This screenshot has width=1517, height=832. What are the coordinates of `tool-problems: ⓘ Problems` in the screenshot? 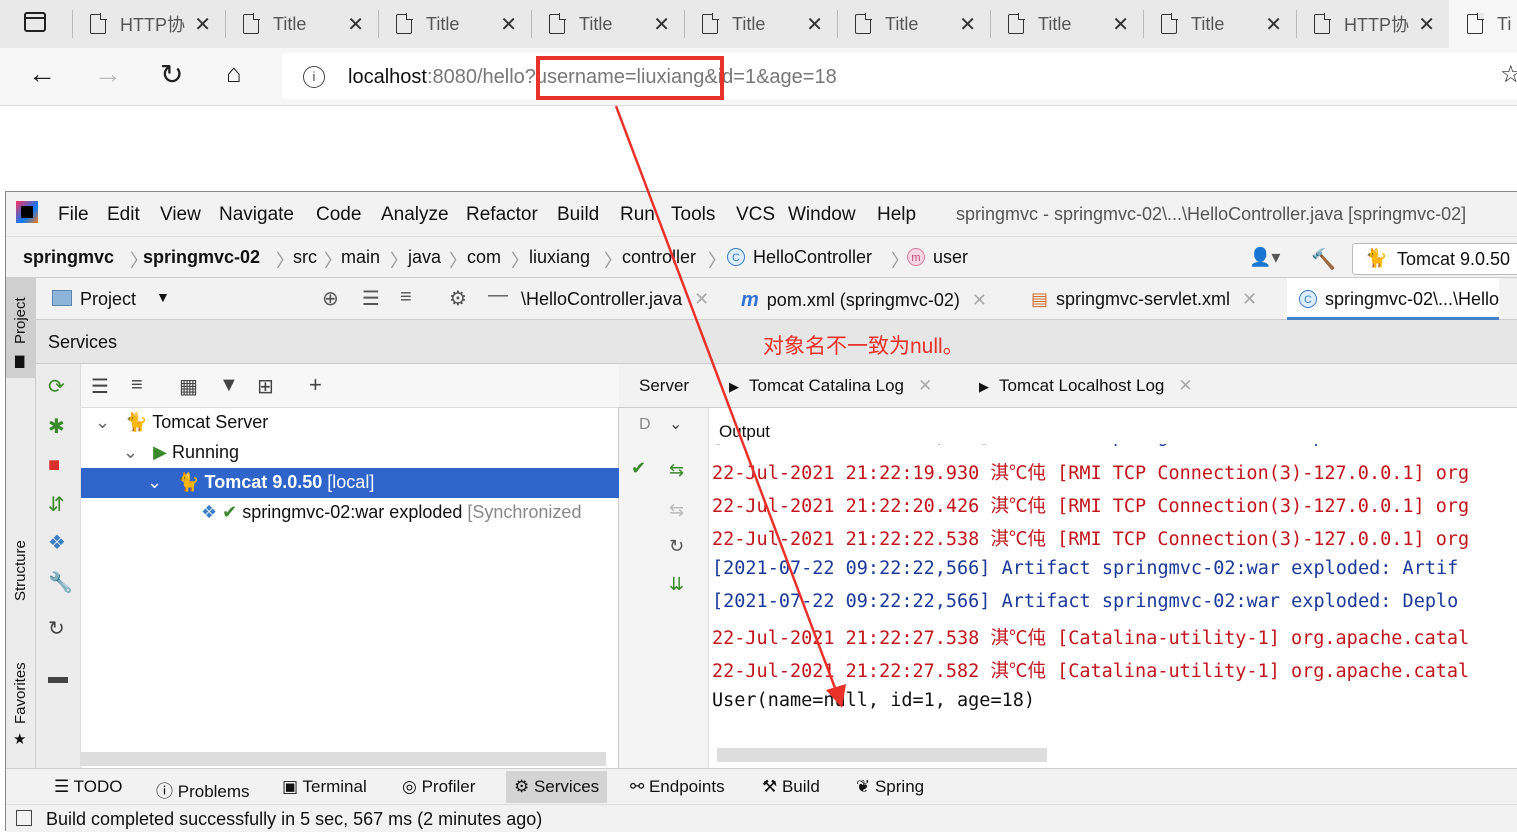 It's located at (203, 789).